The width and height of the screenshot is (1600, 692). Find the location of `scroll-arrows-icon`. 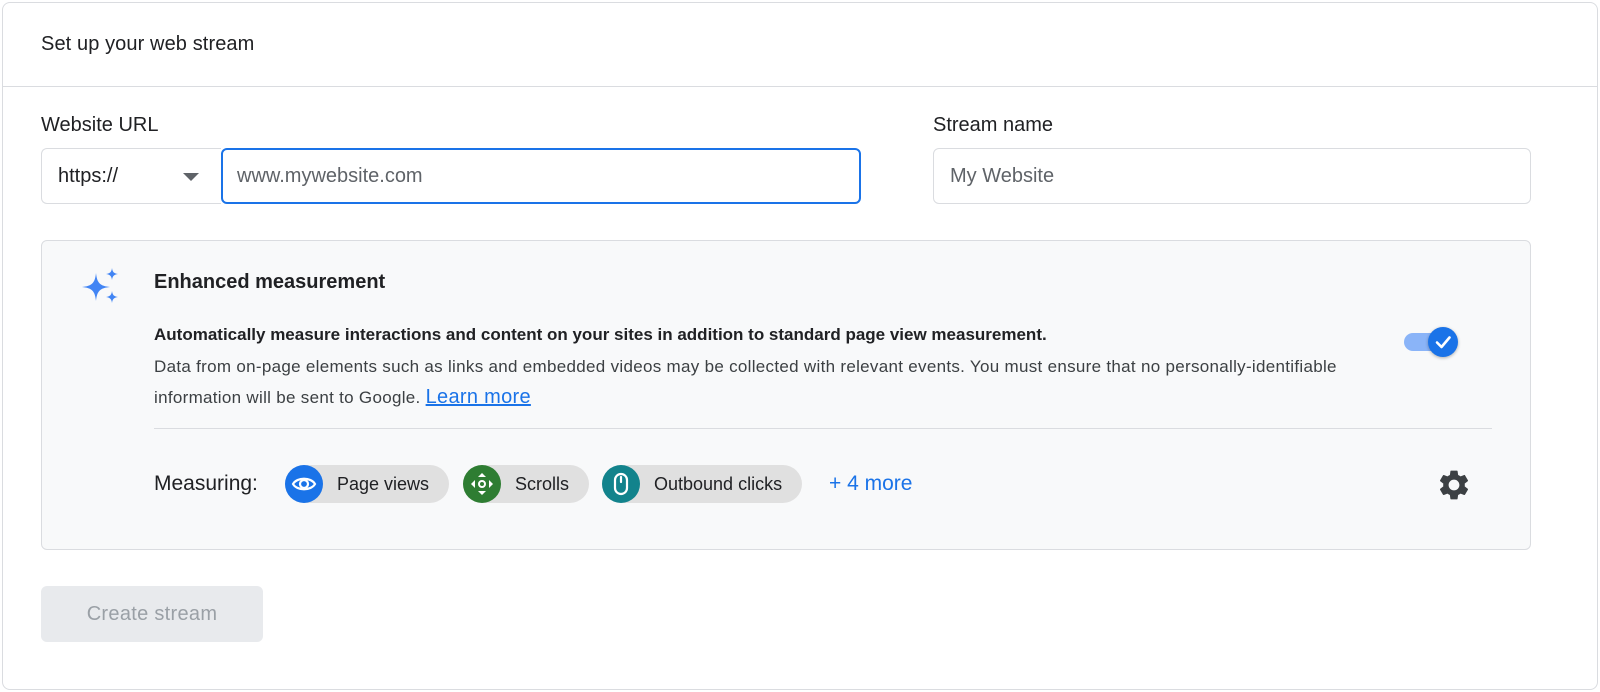

scroll-arrows-icon is located at coordinates (482, 484).